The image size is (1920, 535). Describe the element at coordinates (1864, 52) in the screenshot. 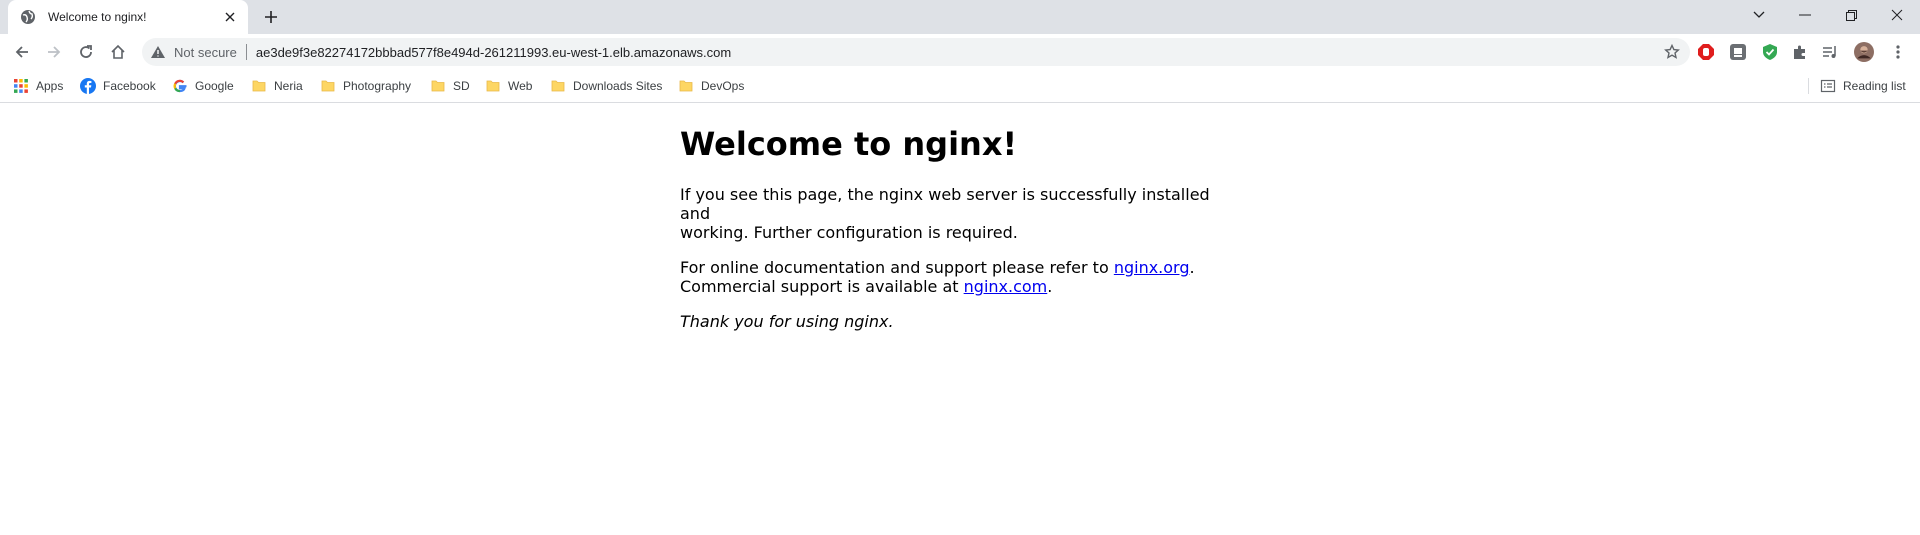

I see `avatar` at that location.